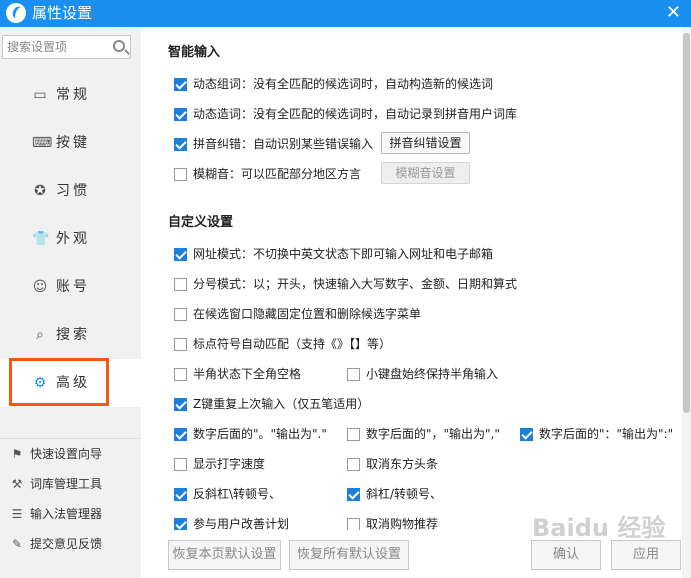 The image size is (691, 578). What do you see at coordinates (73, 335) in the screenshot?
I see `nav-item-label: 搜索` at bounding box center [73, 335].